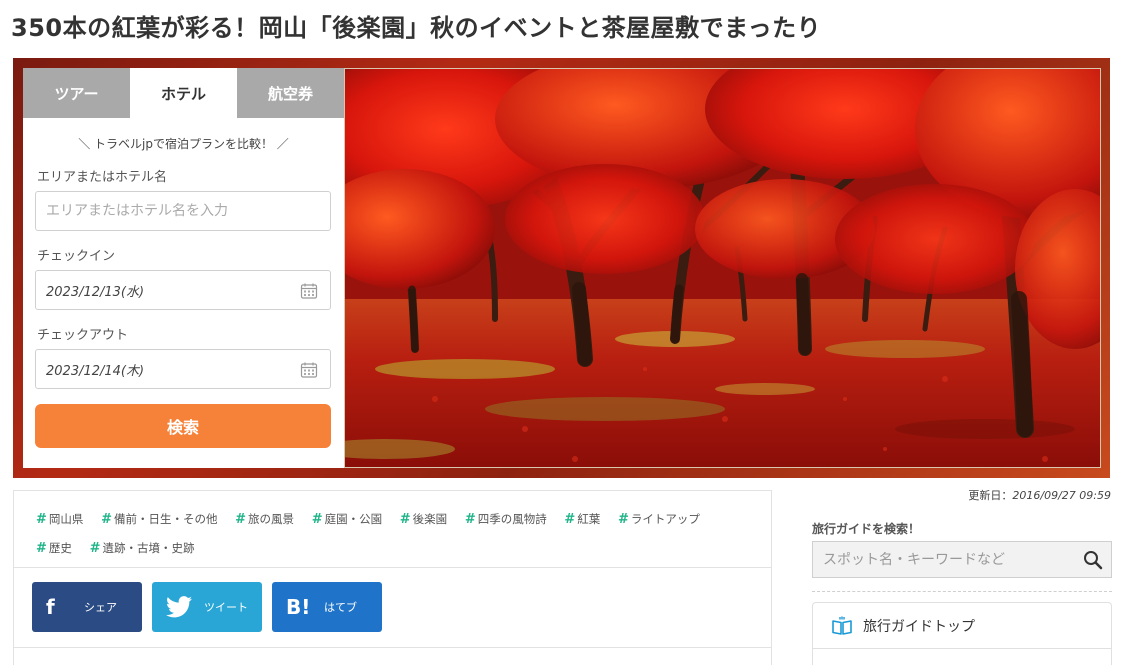 The height and width of the screenshot is (665, 1123). What do you see at coordinates (50, 607) in the screenshot?
I see `facebook-icon: f` at bounding box center [50, 607].